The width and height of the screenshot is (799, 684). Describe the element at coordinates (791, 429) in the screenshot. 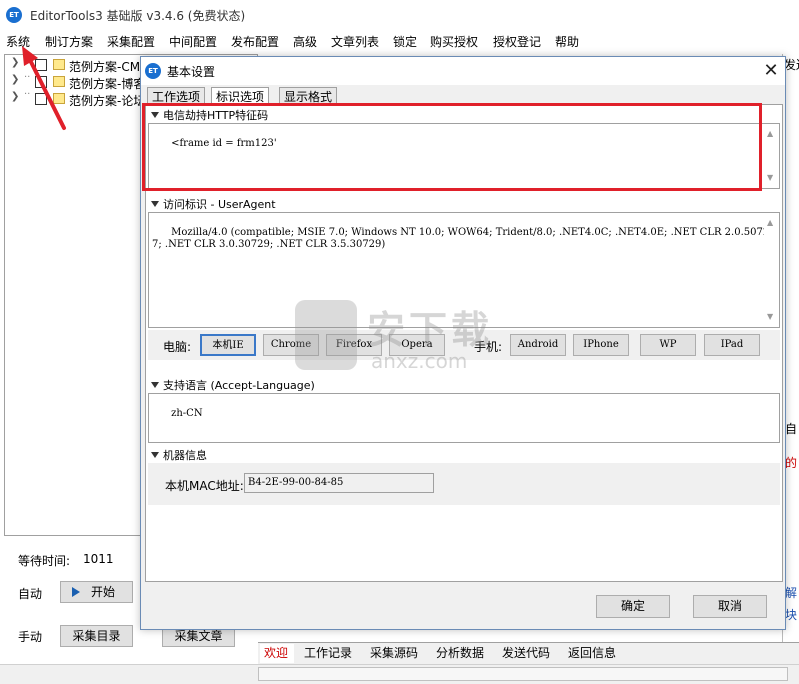

I see `right-fragment: 自` at that location.